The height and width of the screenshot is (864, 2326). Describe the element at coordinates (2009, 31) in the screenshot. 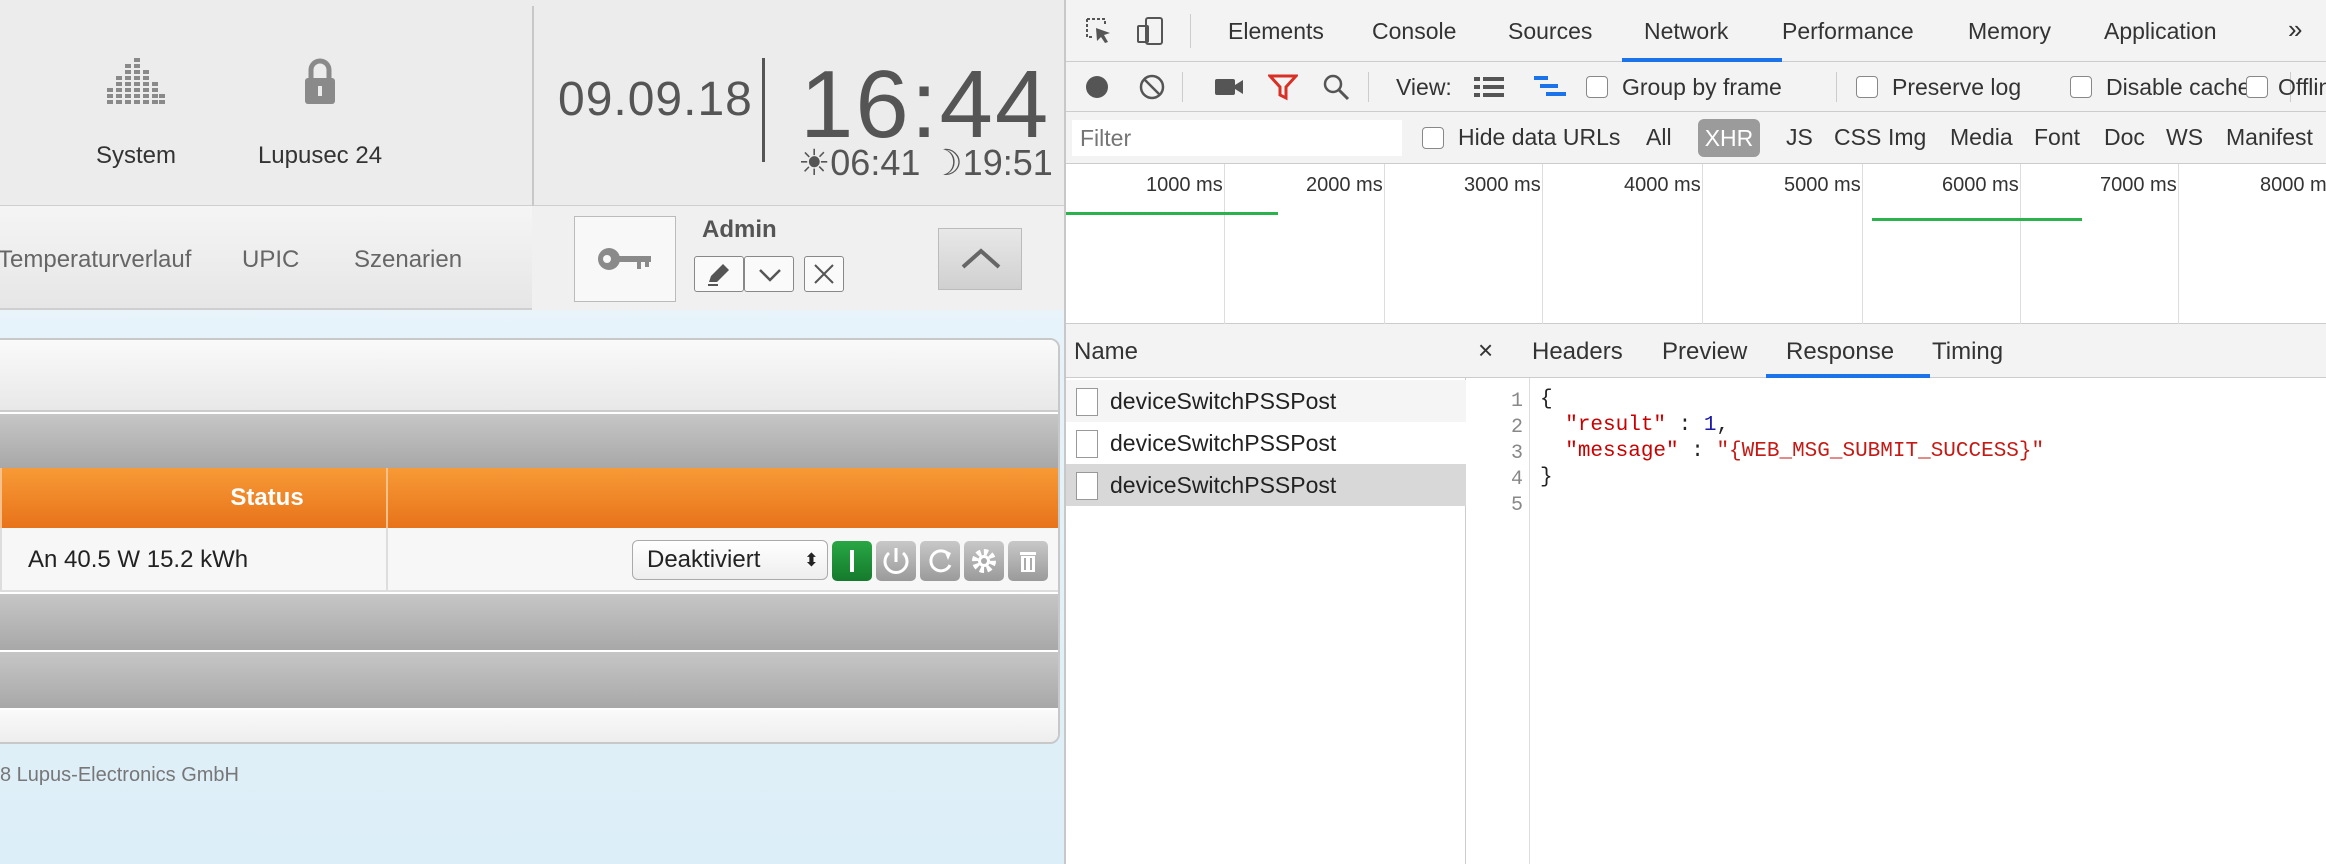

I see `tab-memory: Memory` at that location.